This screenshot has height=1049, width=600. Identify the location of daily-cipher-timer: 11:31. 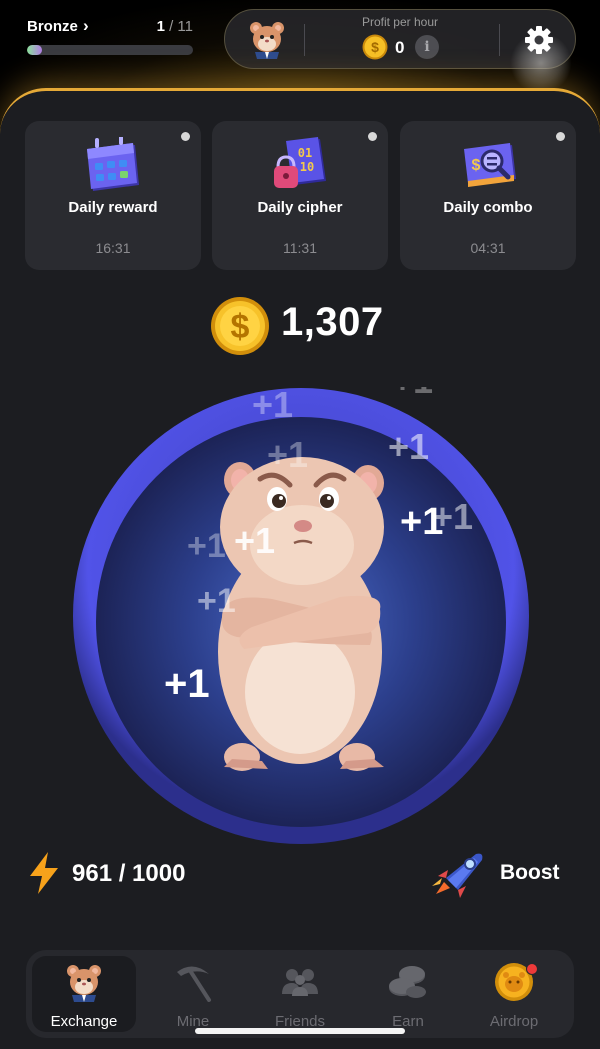
(300, 248).